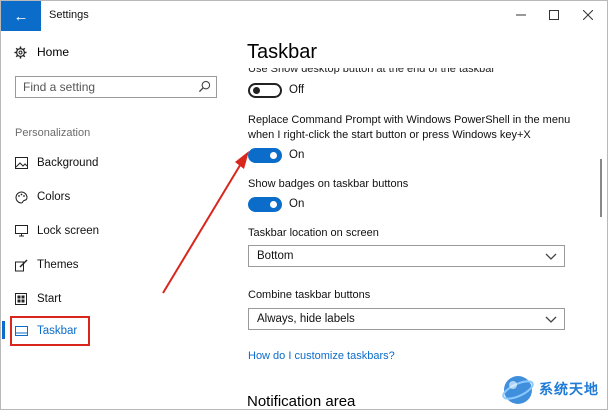  What do you see at coordinates (304, 16) in the screenshot?
I see `title-bar: ← Settings` at bounding box center [304, 16].